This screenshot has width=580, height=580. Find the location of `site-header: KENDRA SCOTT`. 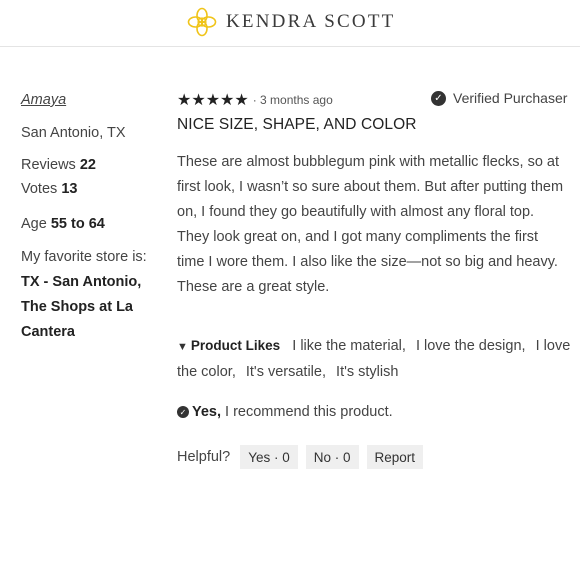

site-header: KENDRA SCOTT is located at coordinates (290, 23).